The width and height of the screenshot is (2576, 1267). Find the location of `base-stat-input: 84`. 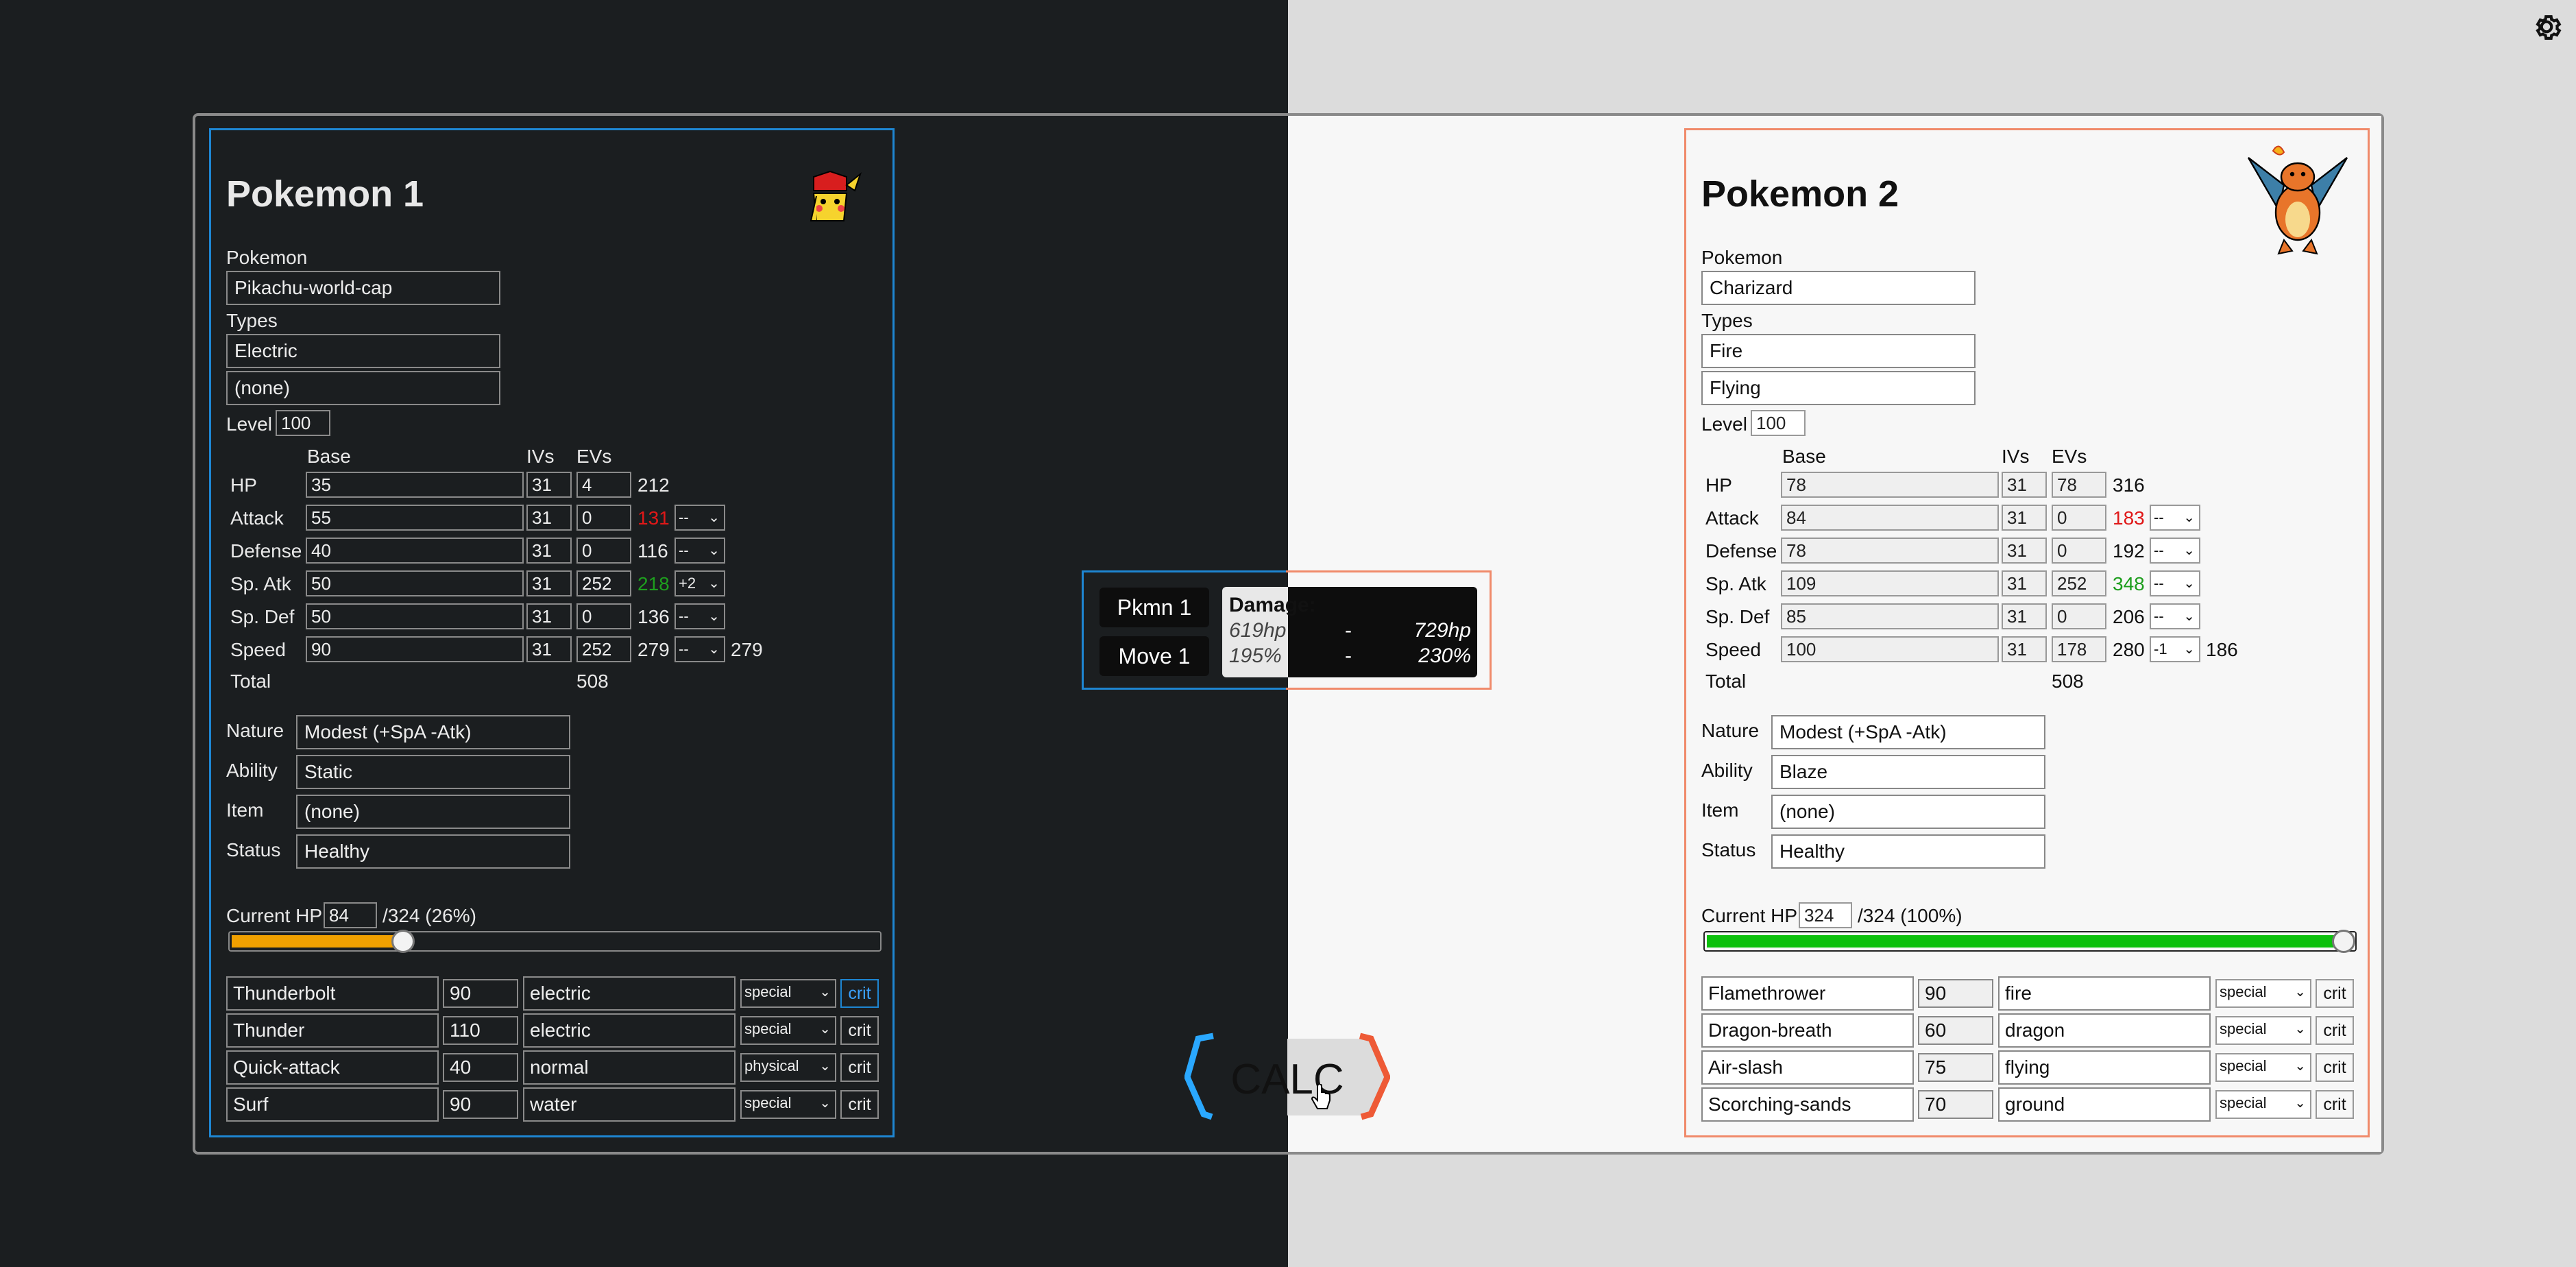

base-stat-input: 84 is located at coordinates (1890, 518).